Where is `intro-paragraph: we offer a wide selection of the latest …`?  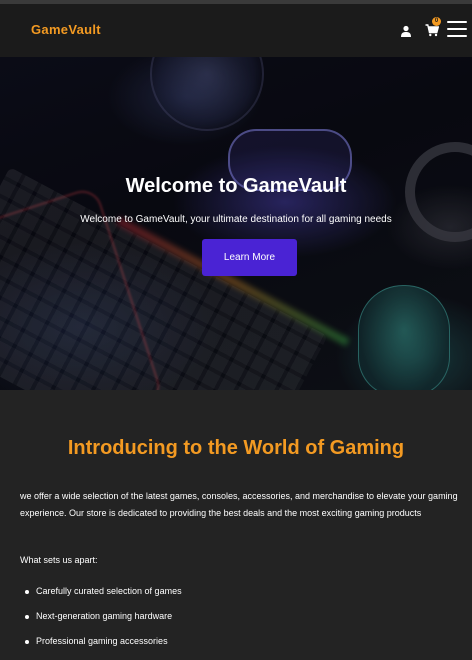
intro-paragraph: we offer a wide selection of the latest … is located at coordinates (239, 504).